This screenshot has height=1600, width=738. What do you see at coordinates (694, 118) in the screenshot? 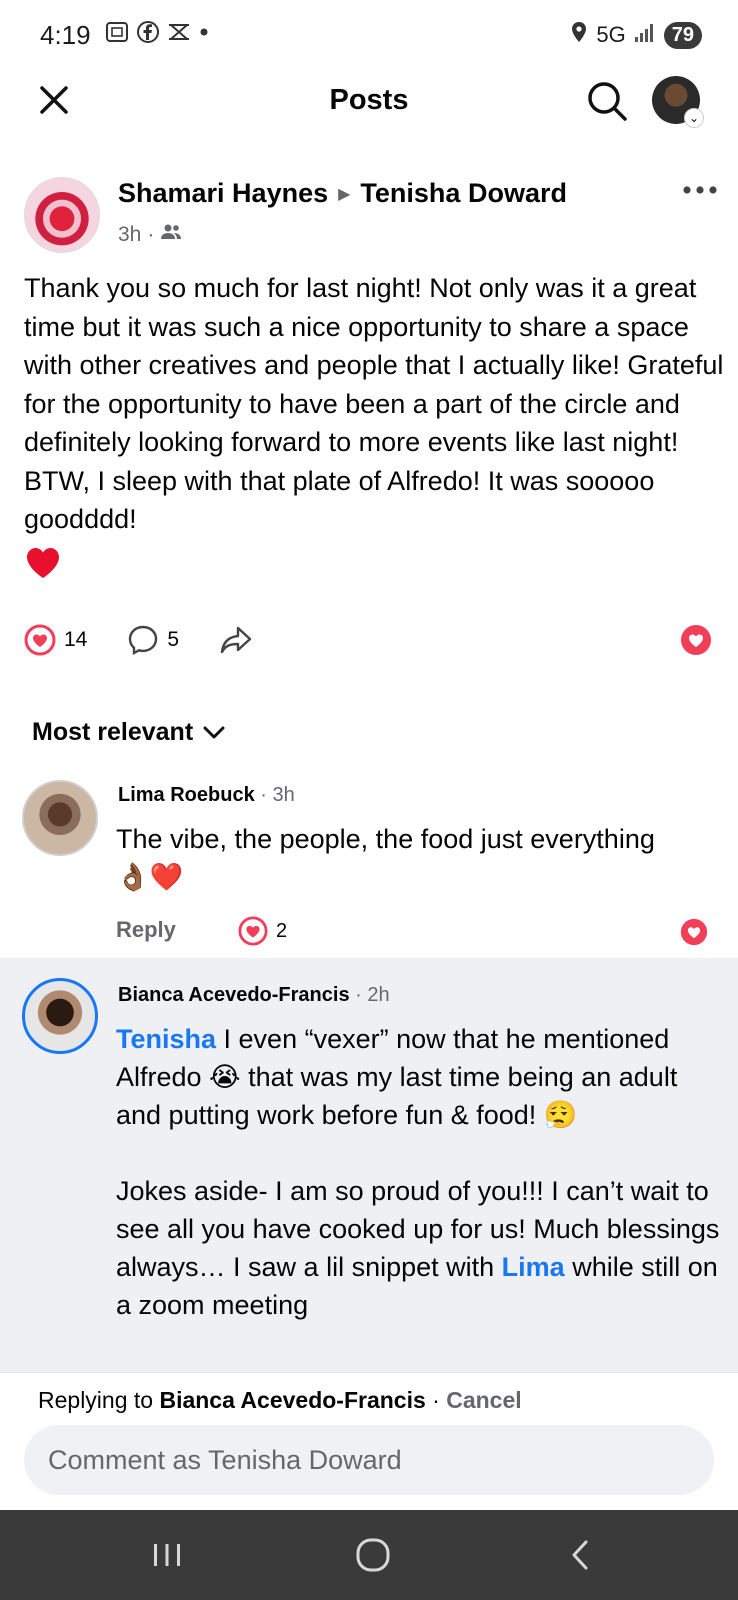
I see `chevron-down-icon: ⌄` at bounding box center [694, 118].